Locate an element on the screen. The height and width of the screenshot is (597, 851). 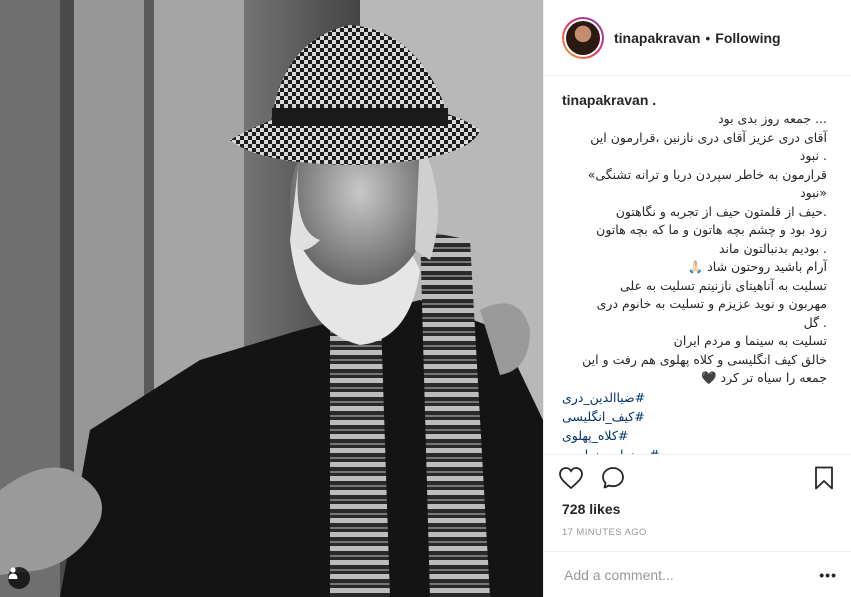
post-timestamp: 17 MINUTES AGO is located at coordinates (604, 532).